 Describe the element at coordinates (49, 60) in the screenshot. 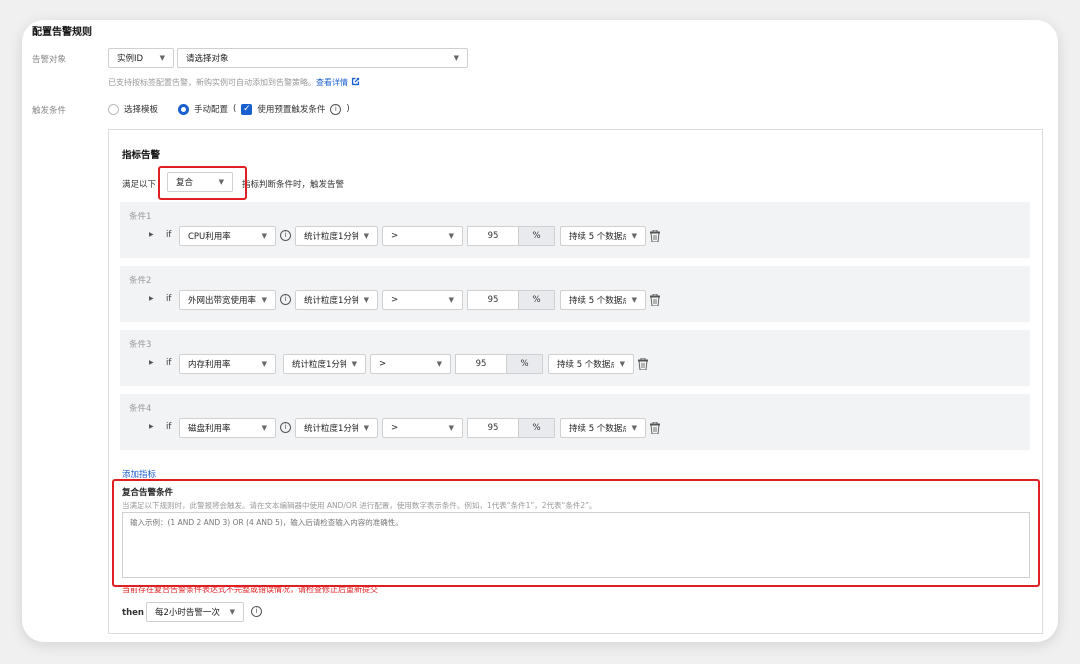

I see `target-label: 告警对象` at that location.